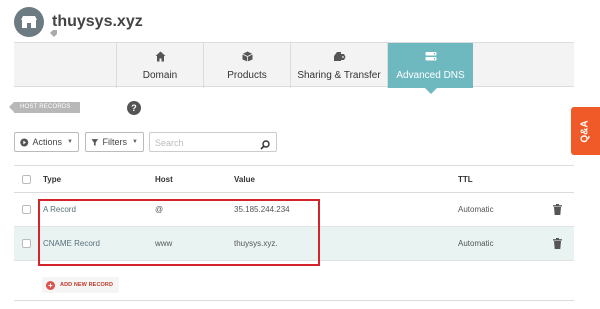  I want to click on actions-dropdown: Actions ▼, so click(46, 142).